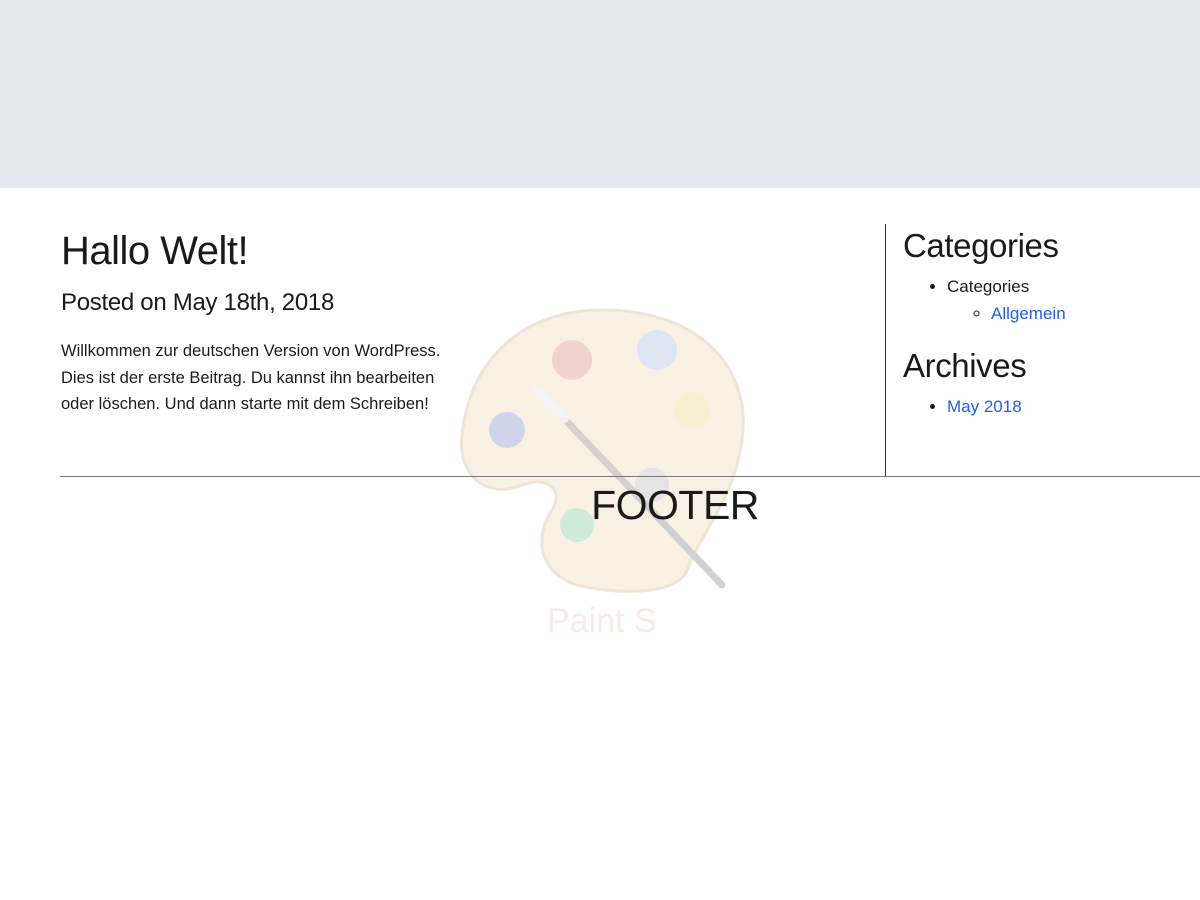 Image resolution: width=1200 pixels, height=900 pixels. Describe the element at coordinates (1092, 313) in the screenshot. I see `list-item: Allgemein` at that location.